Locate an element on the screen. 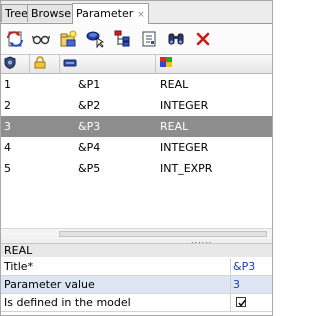 This screenshot has height=316, width=320. row-index: 5 is located at coordinates (7, 168).